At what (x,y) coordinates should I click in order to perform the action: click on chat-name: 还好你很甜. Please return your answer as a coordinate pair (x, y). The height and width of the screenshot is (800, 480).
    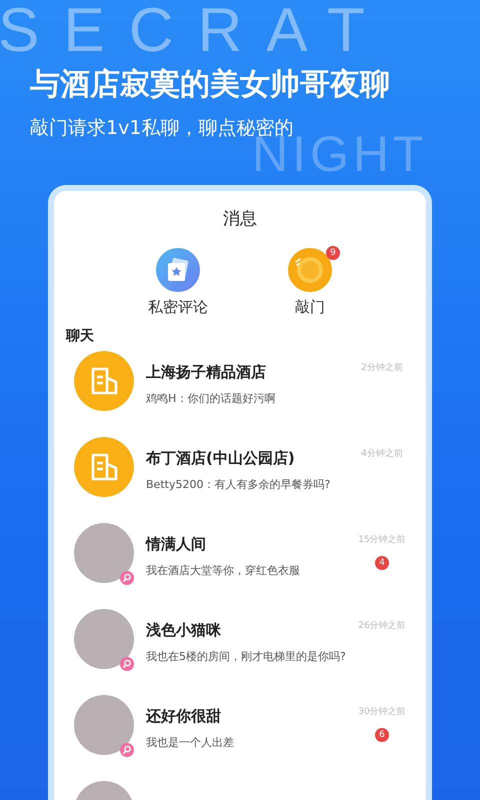
    Looking at the image, I should click on (250, 716).